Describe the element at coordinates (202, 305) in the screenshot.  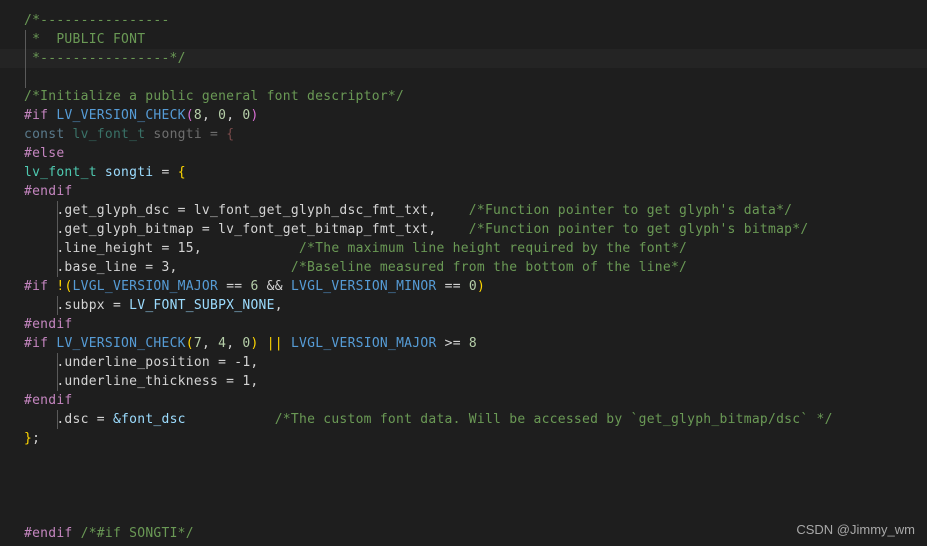
I see `constant-lv-font-subpx-none: LV_FONT_SUBPX_NONE` at that location.